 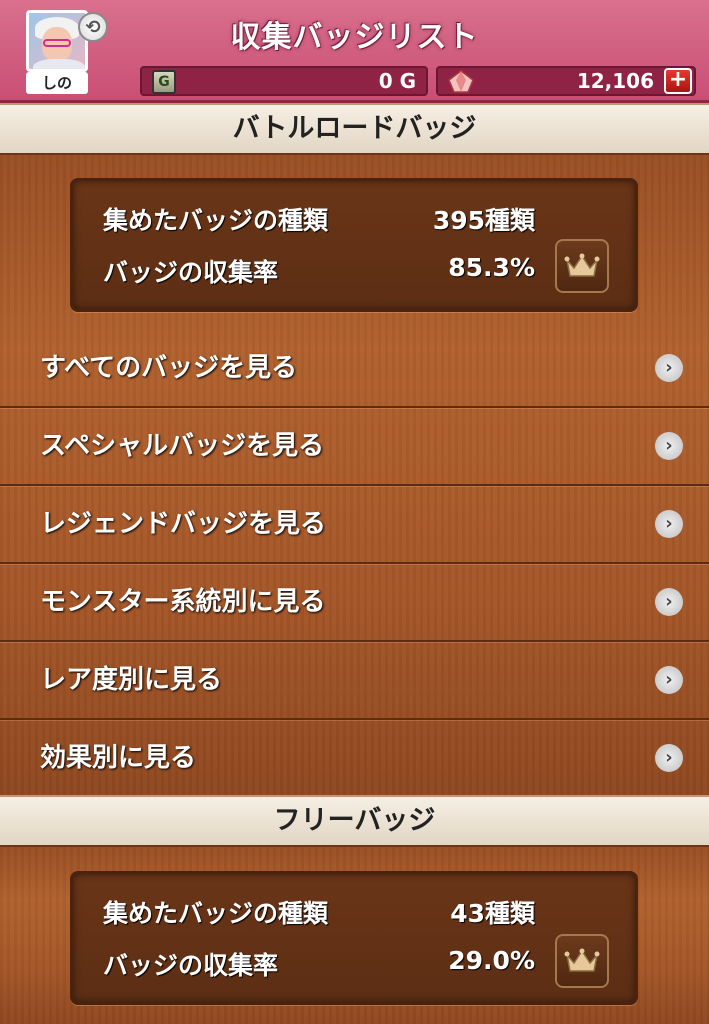 I want to click on header-bar: ⟲ しの 収集バッジリスト G 0 G 12,106 +, so click(x=354, y=51).